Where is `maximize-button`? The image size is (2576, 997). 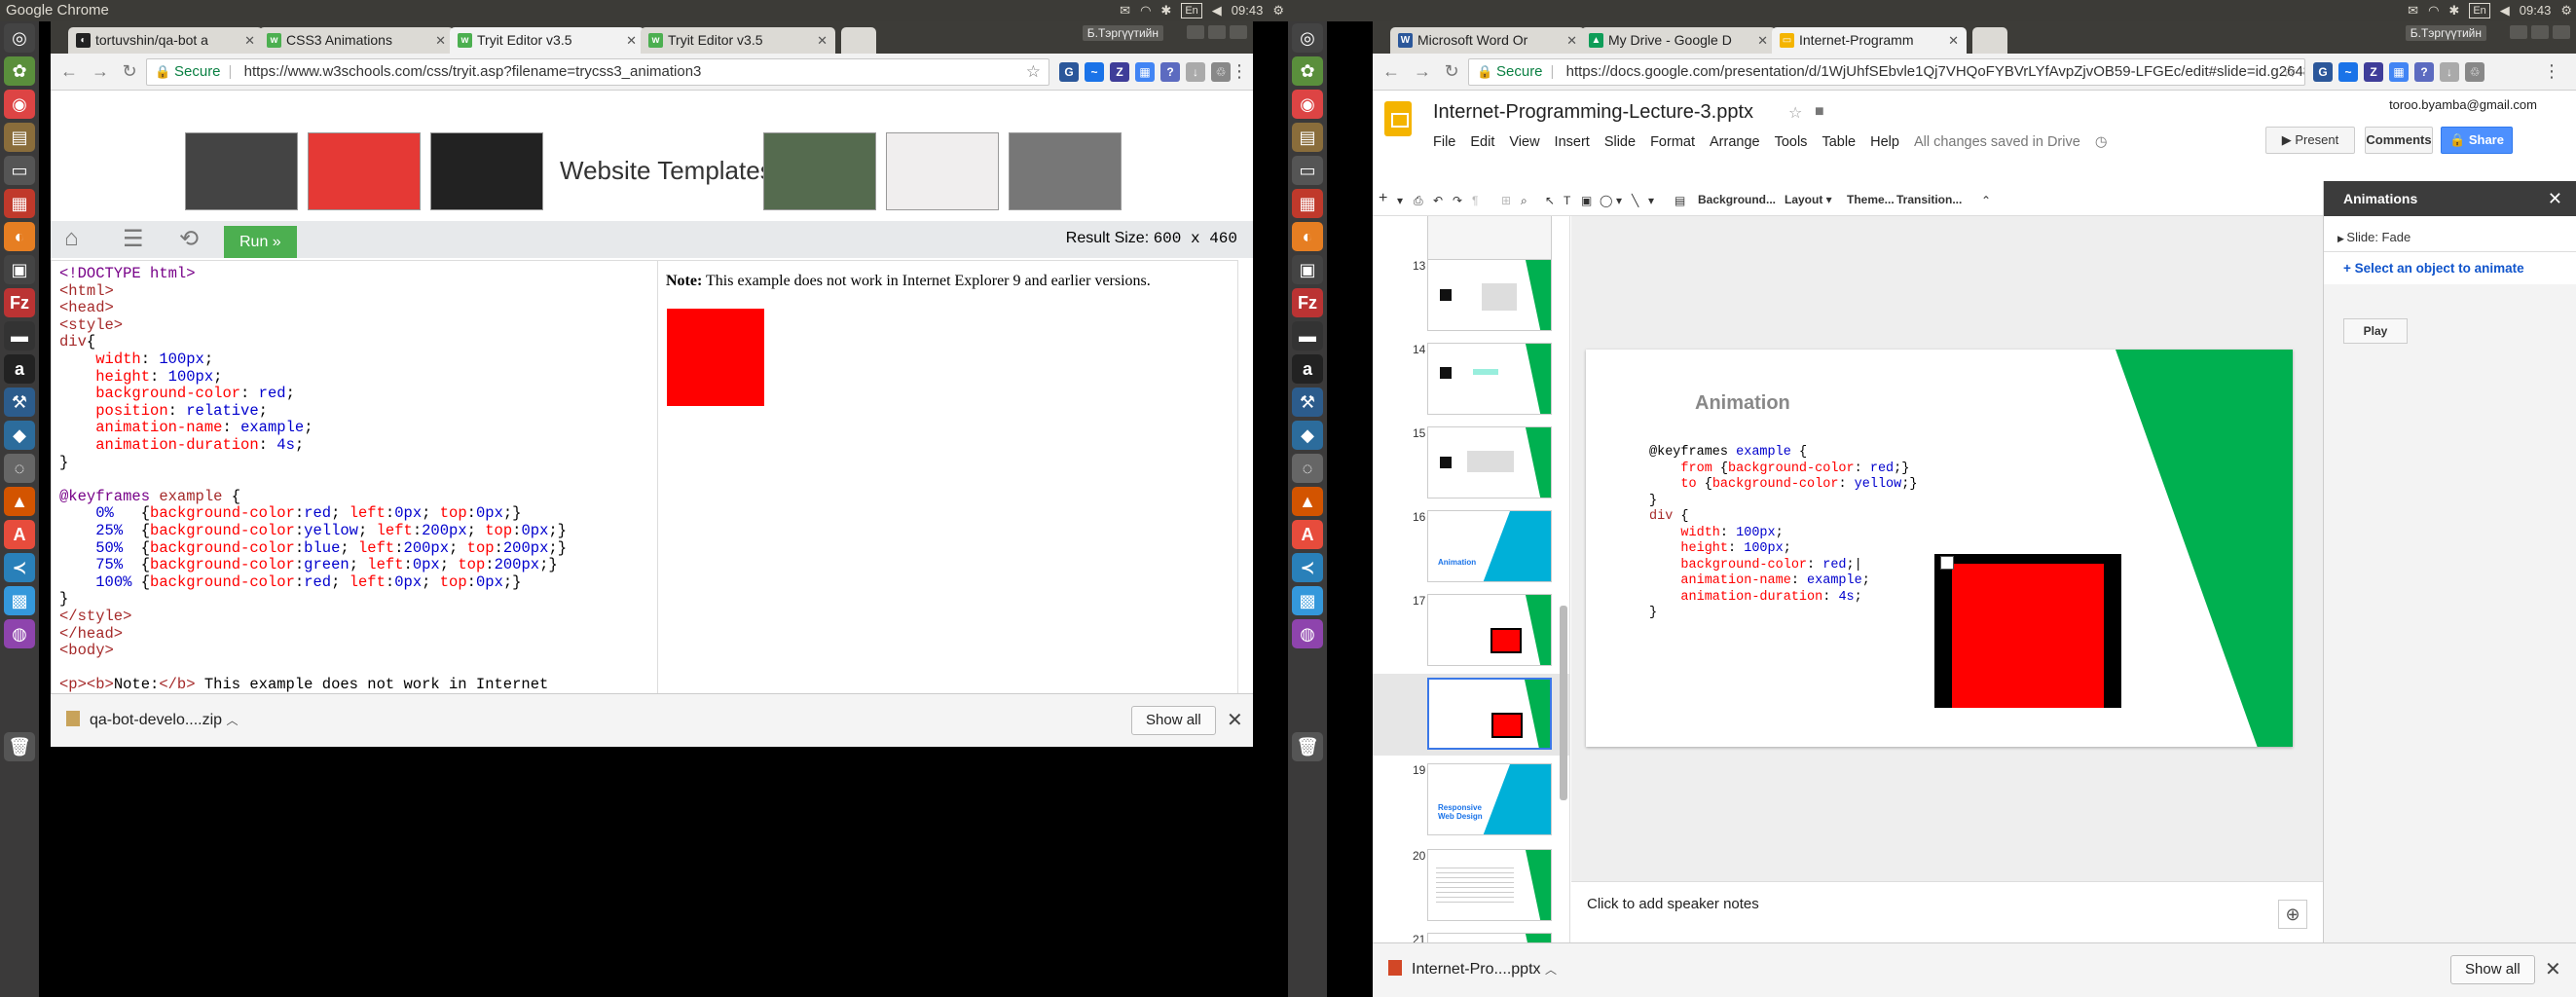
maximize-button is located at coordinates (1217, 32).